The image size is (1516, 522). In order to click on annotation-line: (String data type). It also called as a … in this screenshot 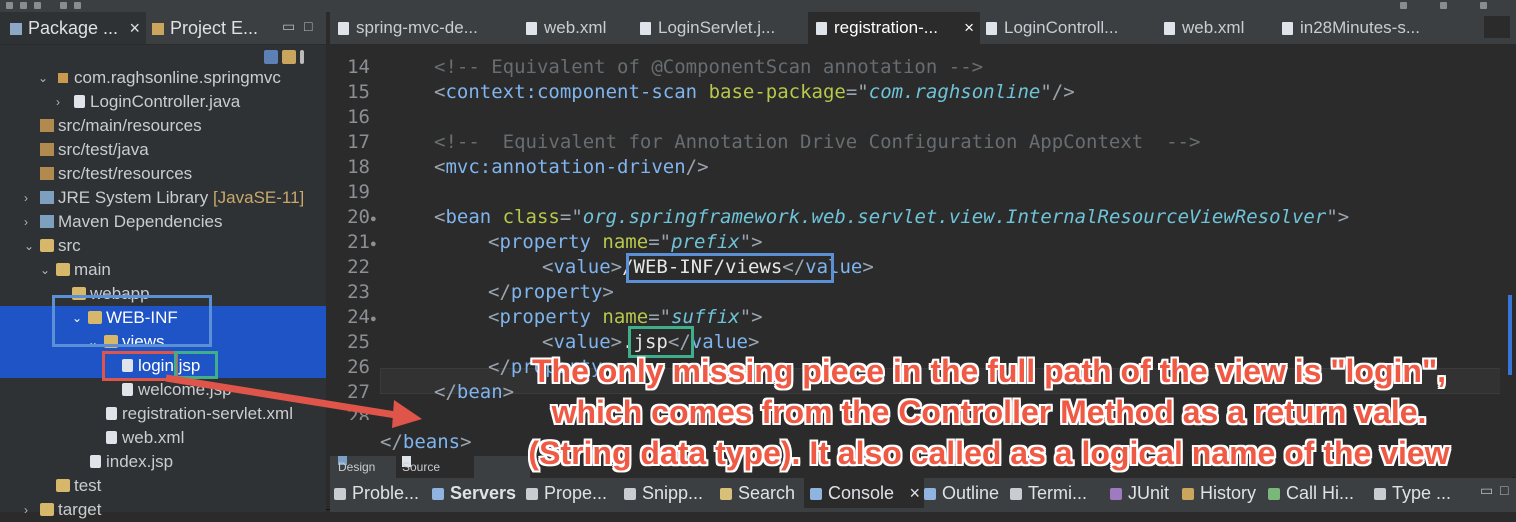, I will do `click(989, 453)`.